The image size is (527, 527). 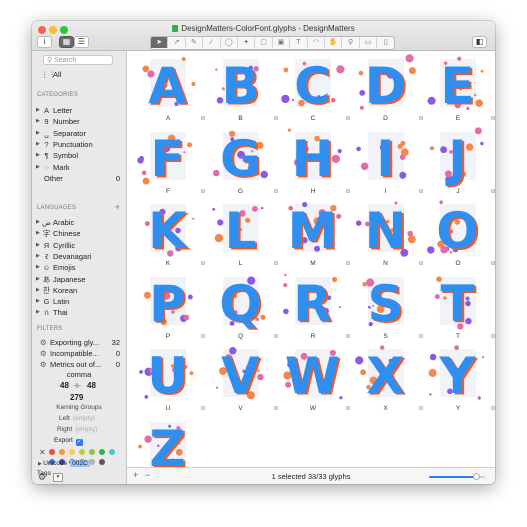 I want to click on glyph-cell: OOO, so click(x=458, y=234).